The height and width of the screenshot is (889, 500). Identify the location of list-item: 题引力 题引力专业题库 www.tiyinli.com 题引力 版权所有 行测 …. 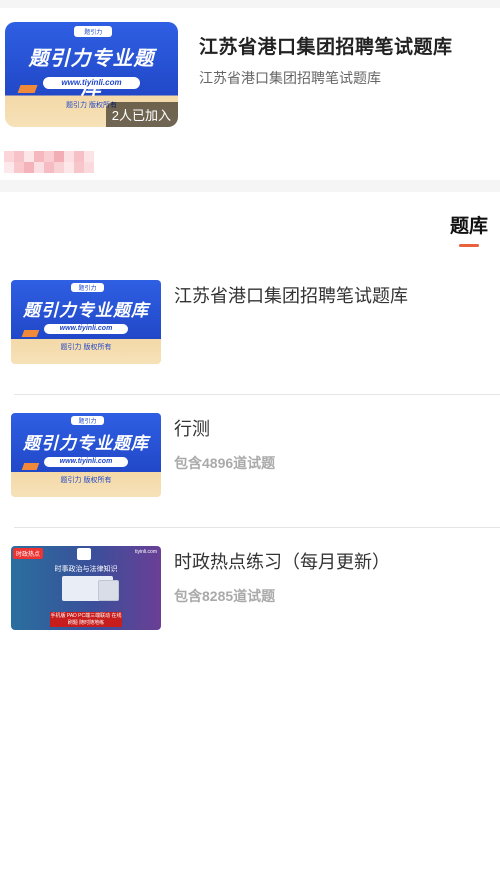
(250, 461).